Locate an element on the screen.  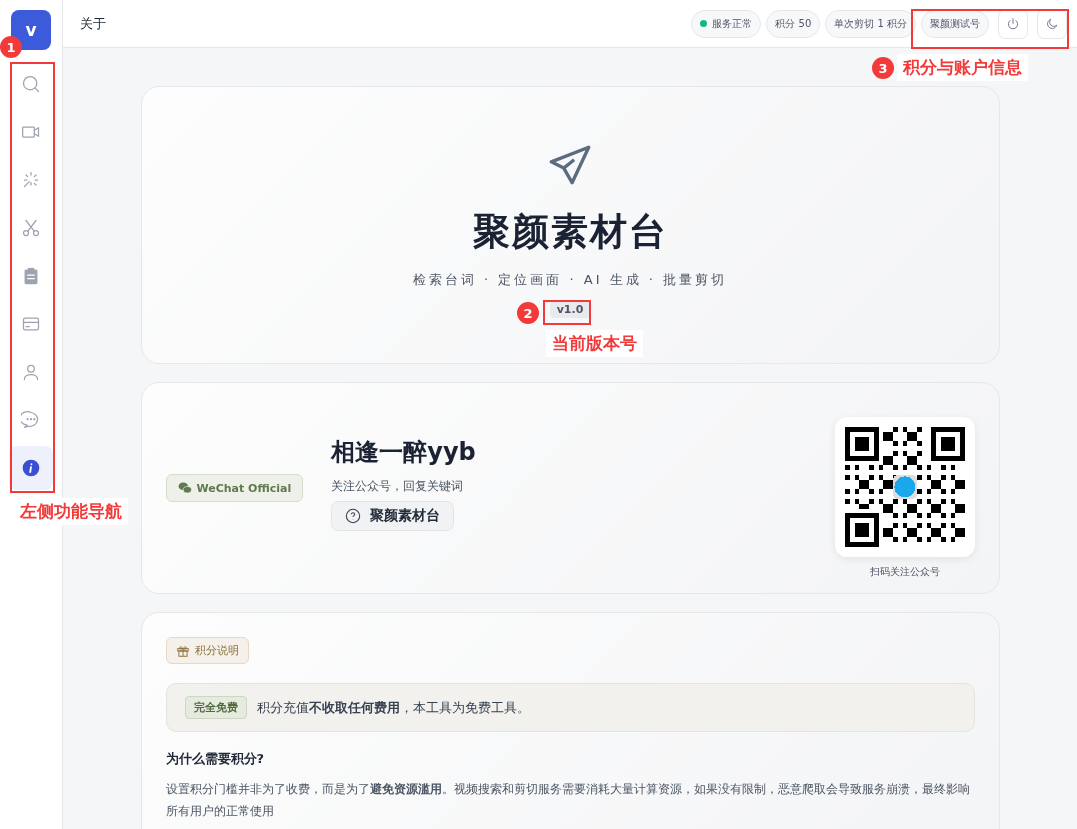
scissors-icon is located at coordinates (31, 228).